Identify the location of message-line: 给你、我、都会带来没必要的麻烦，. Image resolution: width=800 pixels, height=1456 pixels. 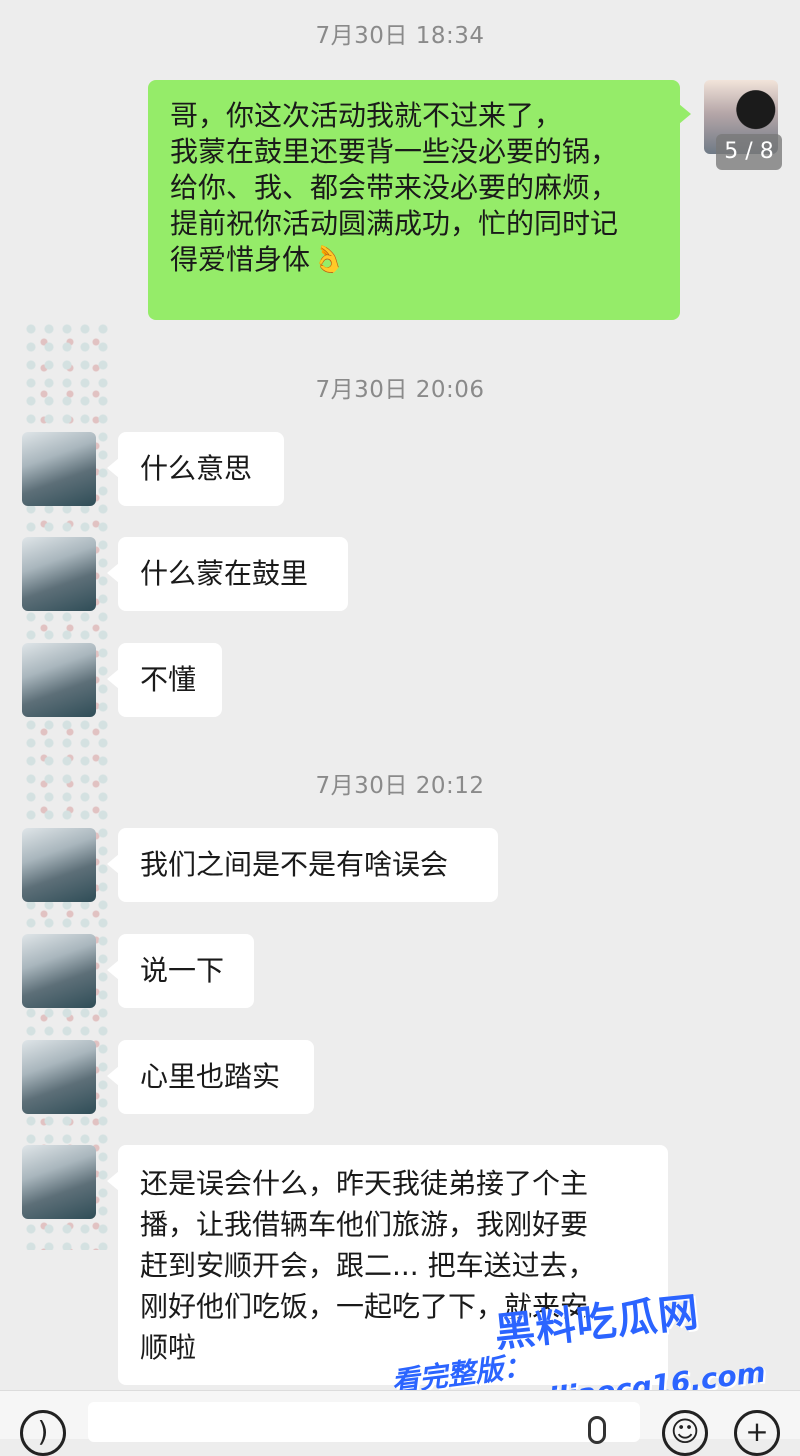
(394, 187).